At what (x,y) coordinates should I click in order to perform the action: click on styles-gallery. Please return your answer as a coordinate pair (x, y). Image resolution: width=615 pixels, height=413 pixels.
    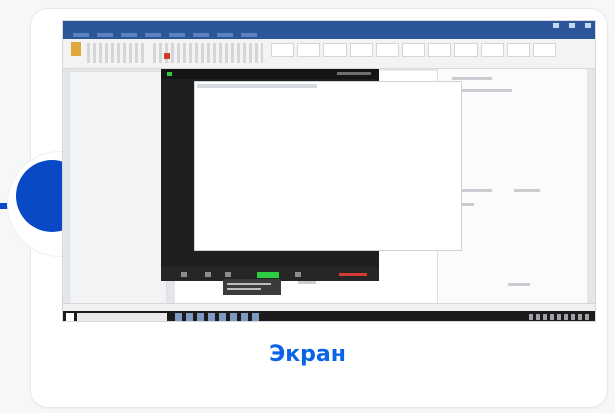
    Looking at the image, I should click on (414, 50).